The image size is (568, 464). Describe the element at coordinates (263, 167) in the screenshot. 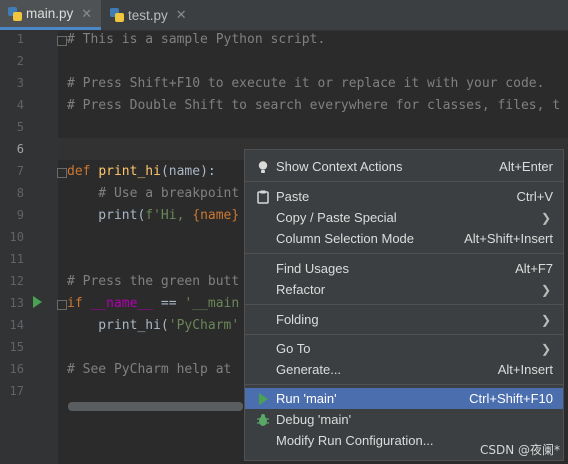

I see `lightbulb-icon` at that location.